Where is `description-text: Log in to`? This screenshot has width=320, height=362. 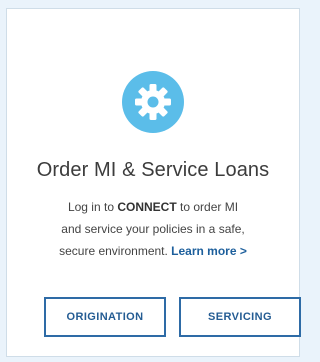 description-text: Log in to is located at coordinates (92, 207).